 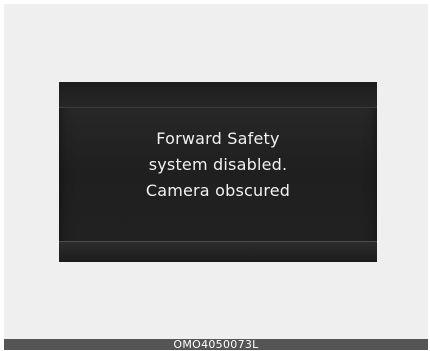 What do you see at coordinates (218, 95) in the screenshot?
I see `display-top-bar` at bounding box center [218, 95].